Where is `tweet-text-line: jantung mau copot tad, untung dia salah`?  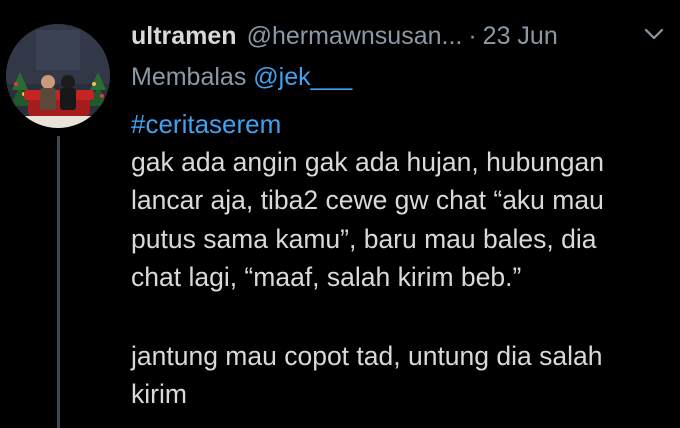
tweet-text-line: jantung mau copot tad, untung dia salah is located at coordinates (367, 356).